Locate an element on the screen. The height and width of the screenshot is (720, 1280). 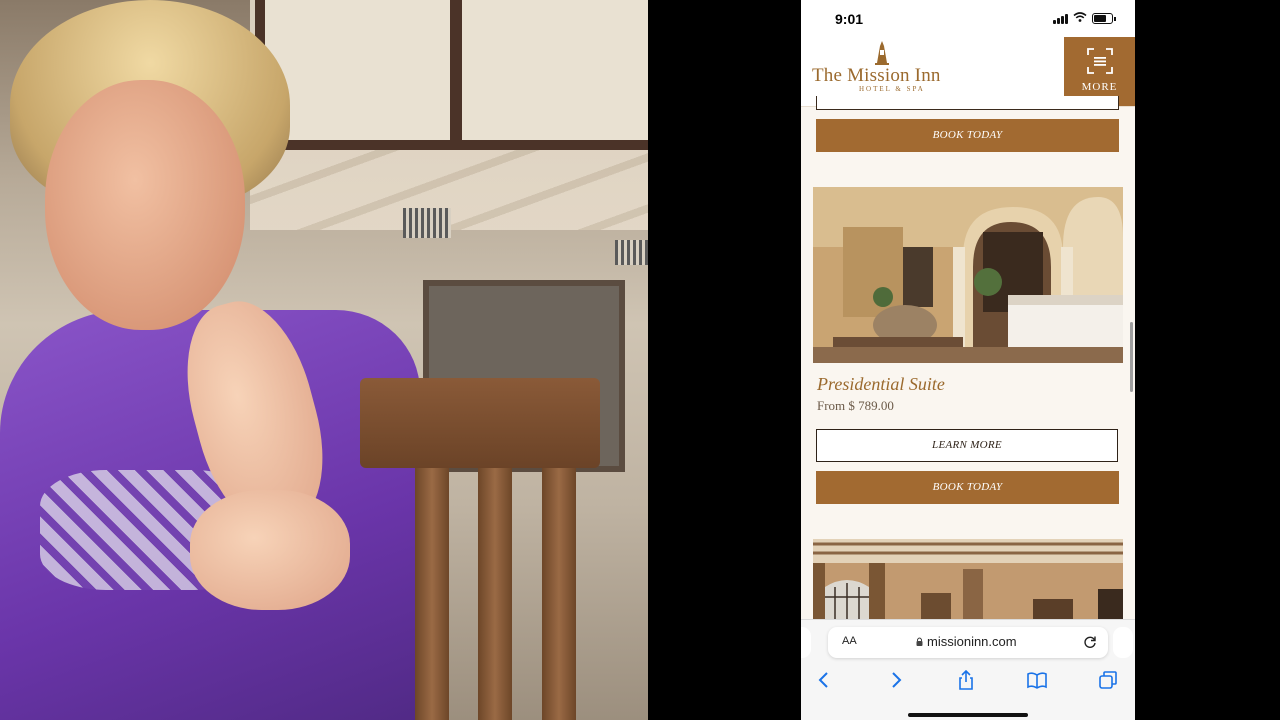
bookmarks-icon is located at coordinates (1037, 680).